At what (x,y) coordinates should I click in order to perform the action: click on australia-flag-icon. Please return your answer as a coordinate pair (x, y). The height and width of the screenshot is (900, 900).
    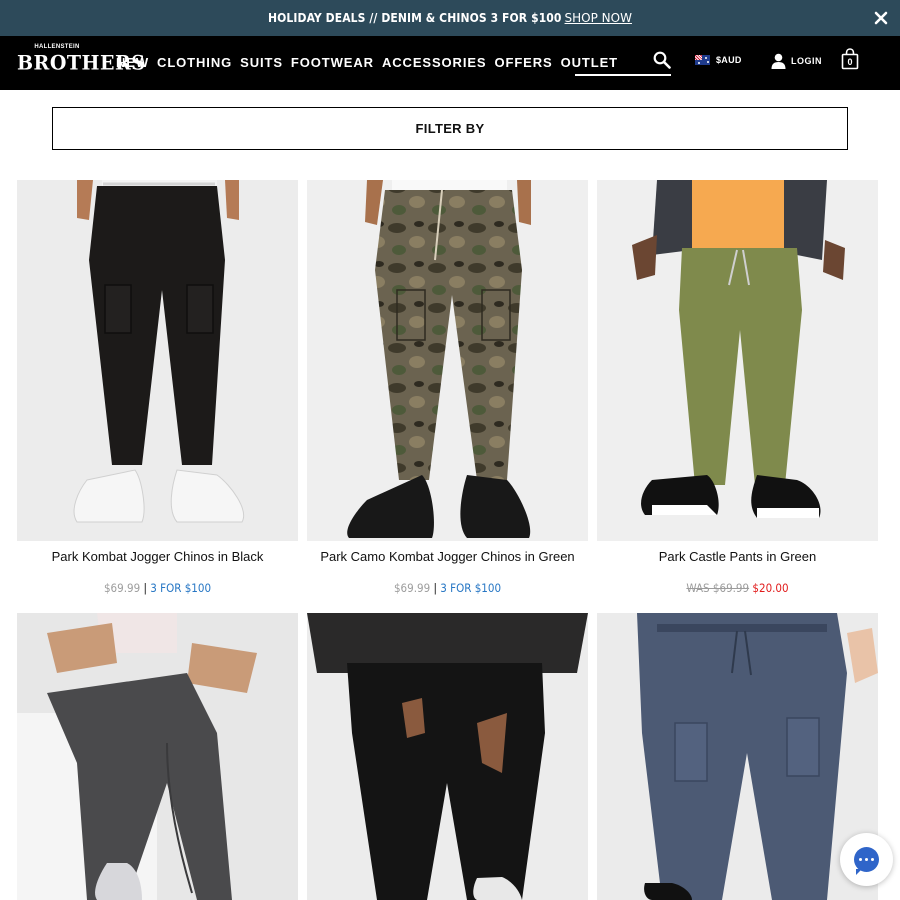
    Looking at the image, I should click on (702, 60).